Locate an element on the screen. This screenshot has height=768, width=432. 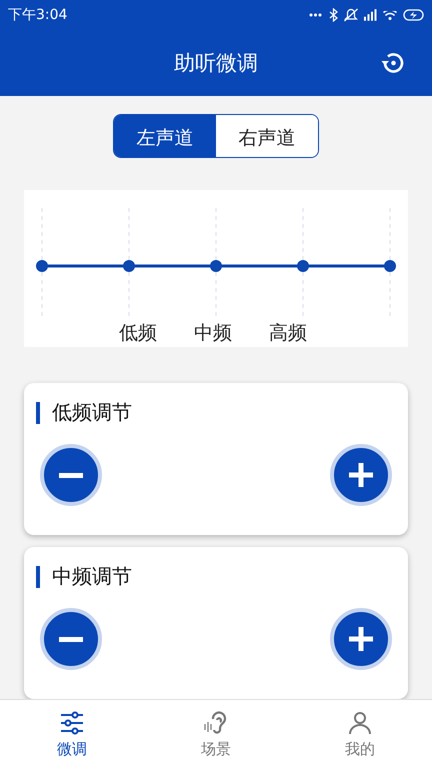
signal-icon is located at coordinates (370, 15).